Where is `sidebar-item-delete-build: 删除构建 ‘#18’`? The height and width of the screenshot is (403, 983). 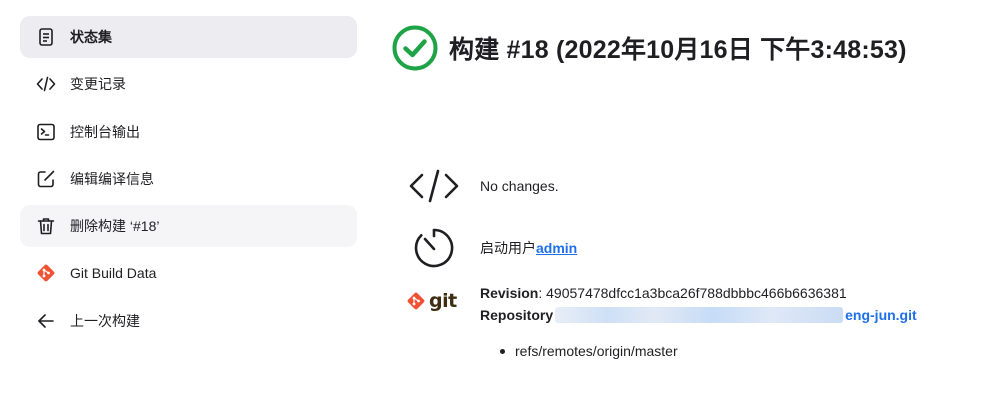
sidebar-item-delete-build: 删除构建 ‘#18’ is located at coordinates (188, 226).